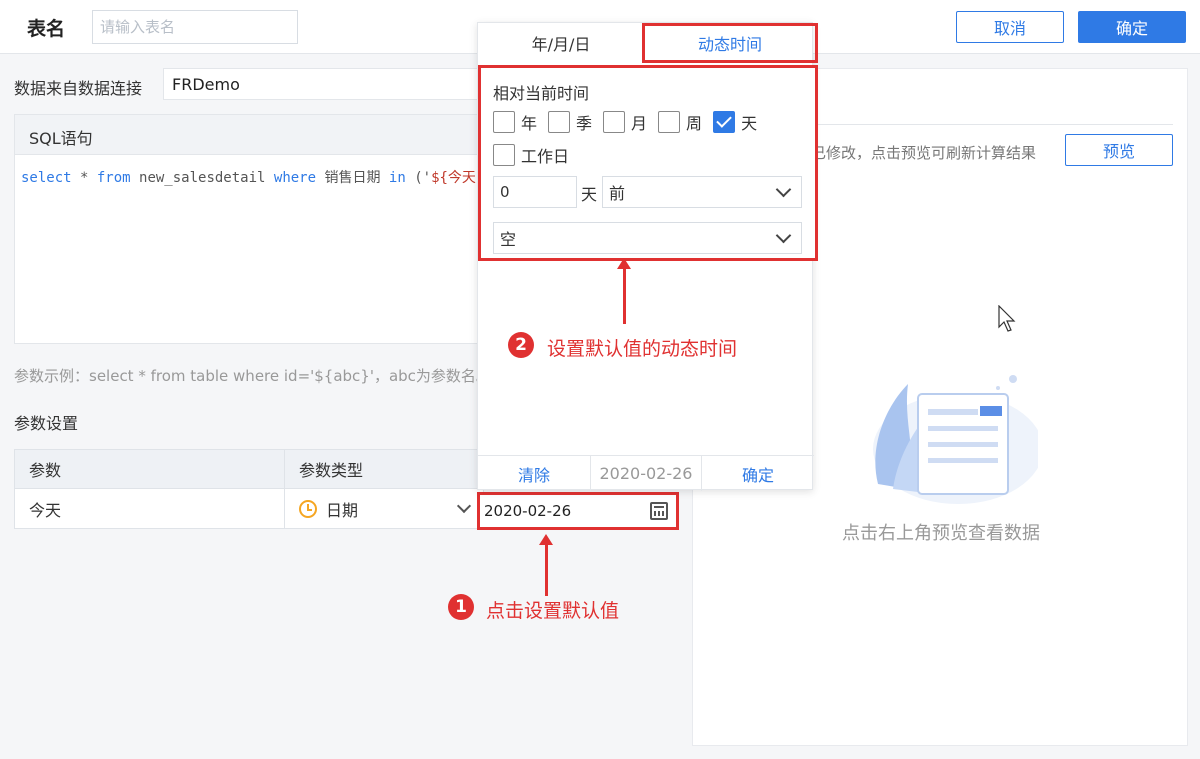  I want to click on divider, so click(993, 124).